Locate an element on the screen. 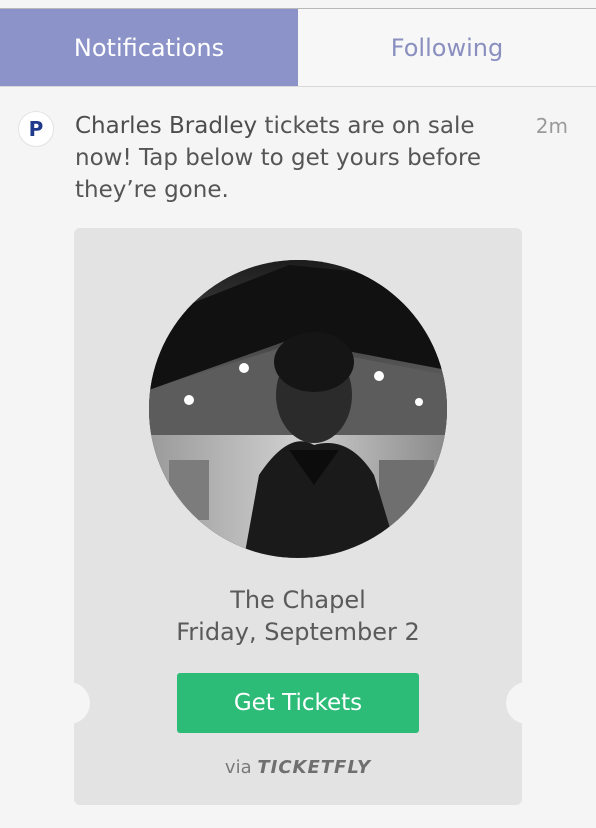  tab-bar: Notifications Following is located at coordinates (298, 48).